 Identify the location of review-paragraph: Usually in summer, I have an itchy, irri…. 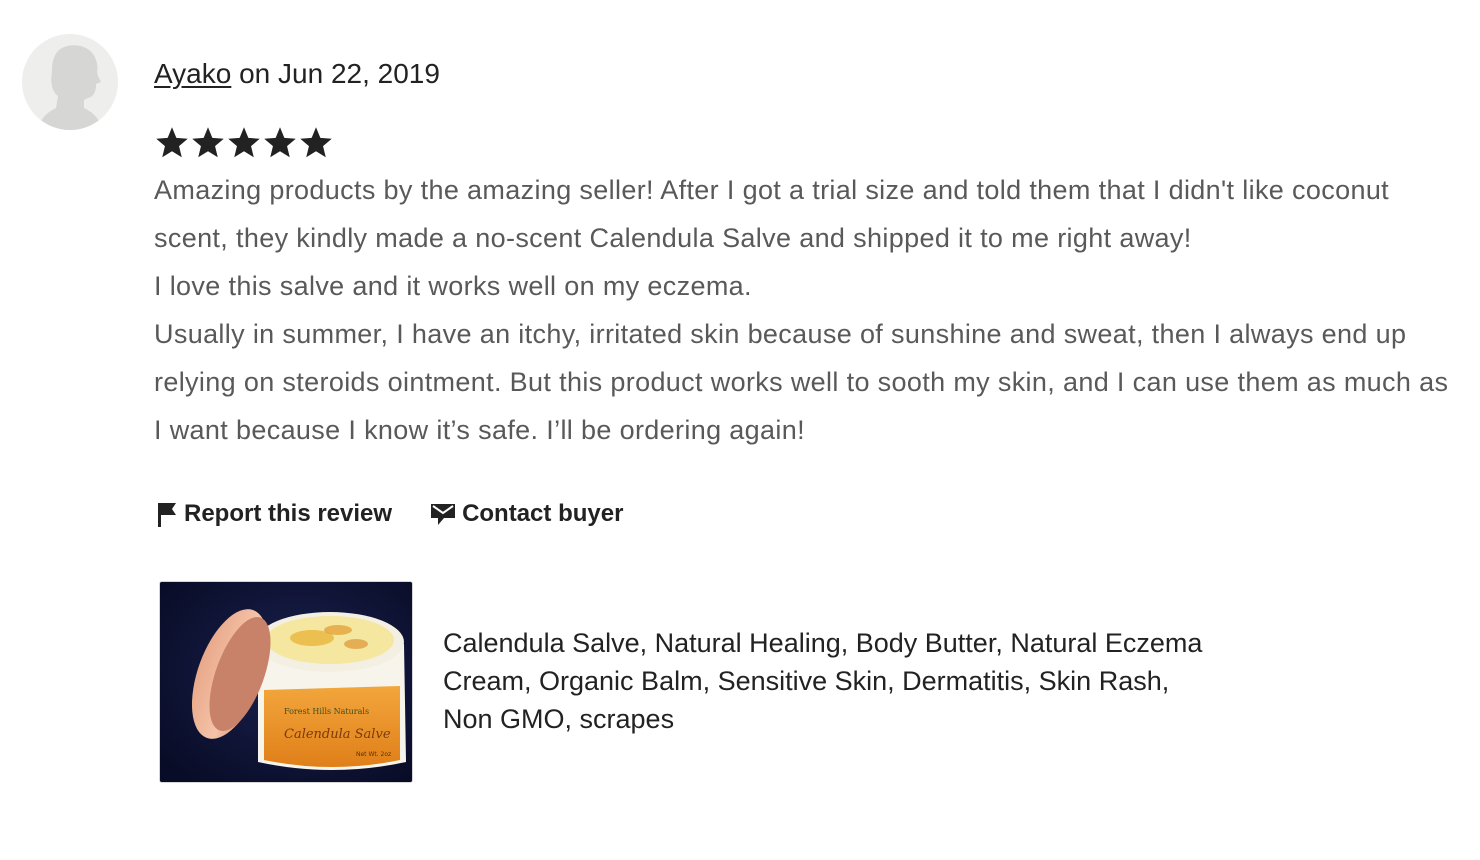
(801, 382).